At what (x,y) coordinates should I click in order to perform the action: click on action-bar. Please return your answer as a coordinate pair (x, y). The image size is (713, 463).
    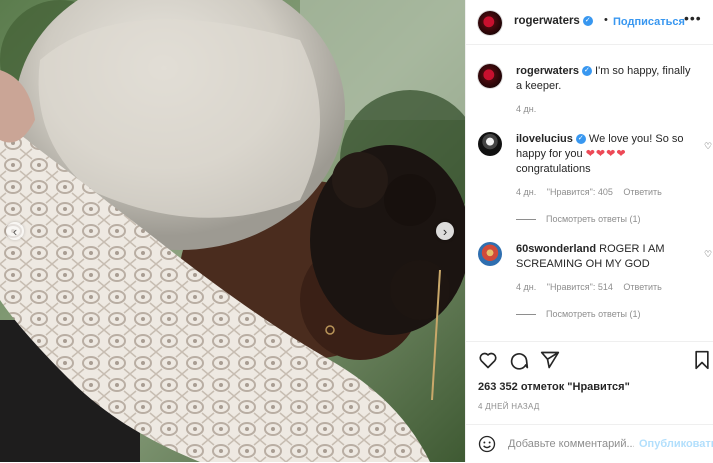
    Looking at the image, I should click on (589, 358).